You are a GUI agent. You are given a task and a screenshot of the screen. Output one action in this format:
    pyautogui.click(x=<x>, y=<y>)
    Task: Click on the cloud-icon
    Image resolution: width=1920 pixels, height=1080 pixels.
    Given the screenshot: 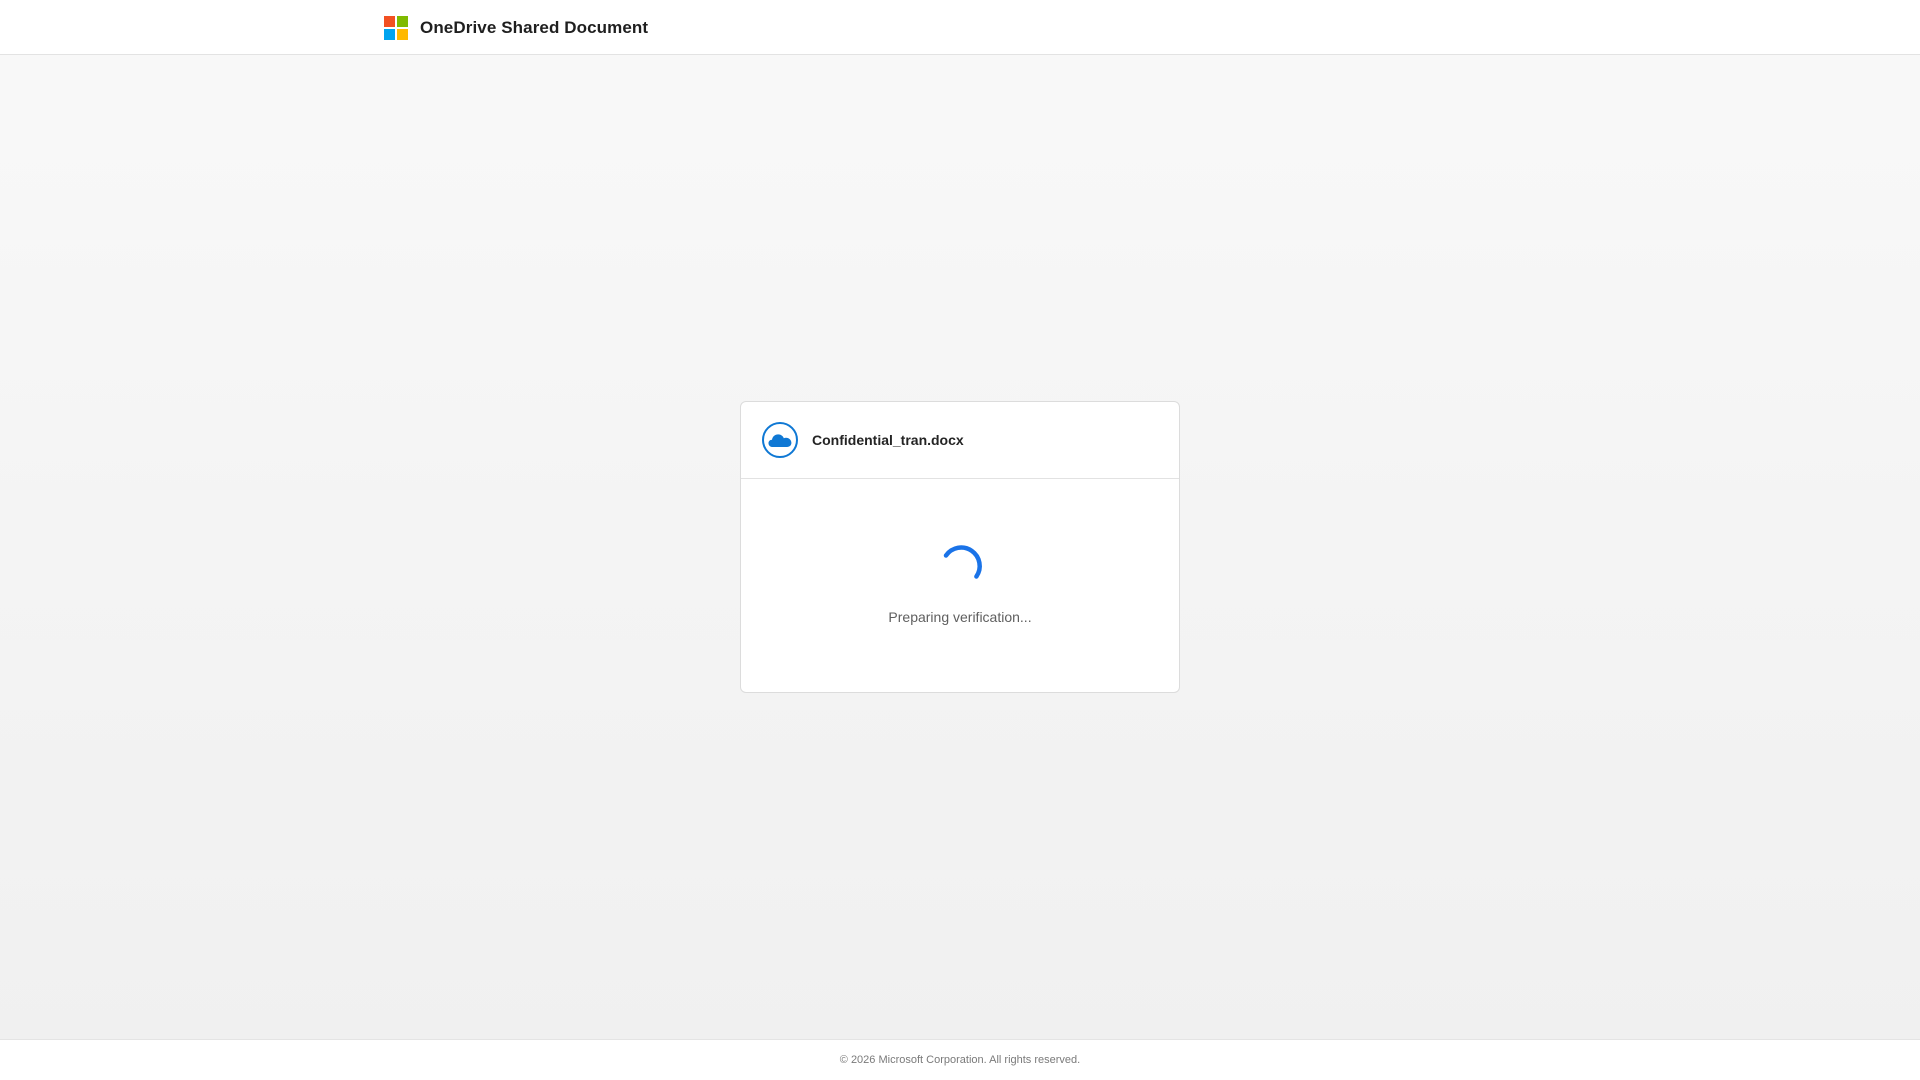 What is the action you would take?
    pyautogui.click(x=780, y=440)
    